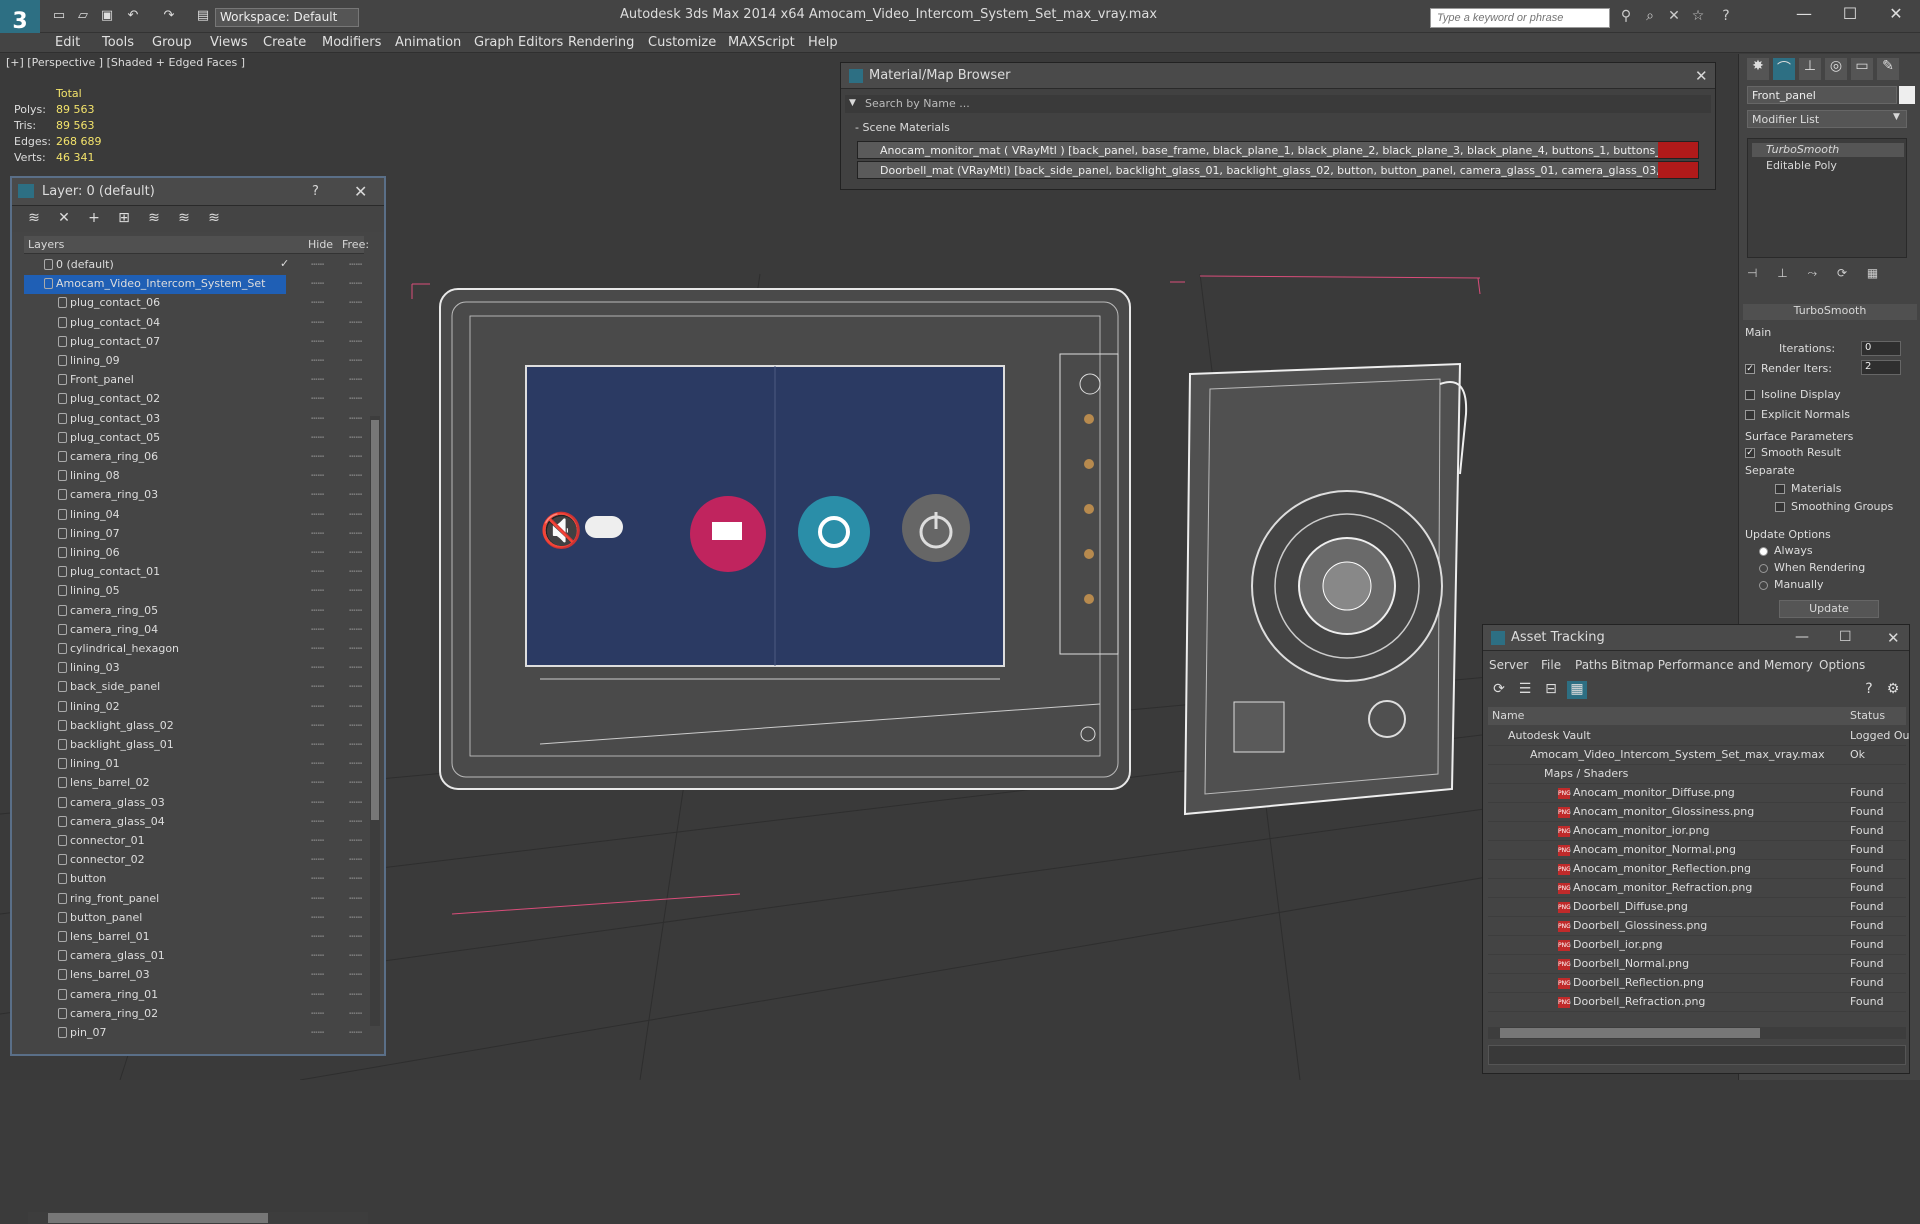  What do you see at coordinates (1763, 568) in the screenshot?
I see `when-rendering-radio` at bounding box center [1763, 568].